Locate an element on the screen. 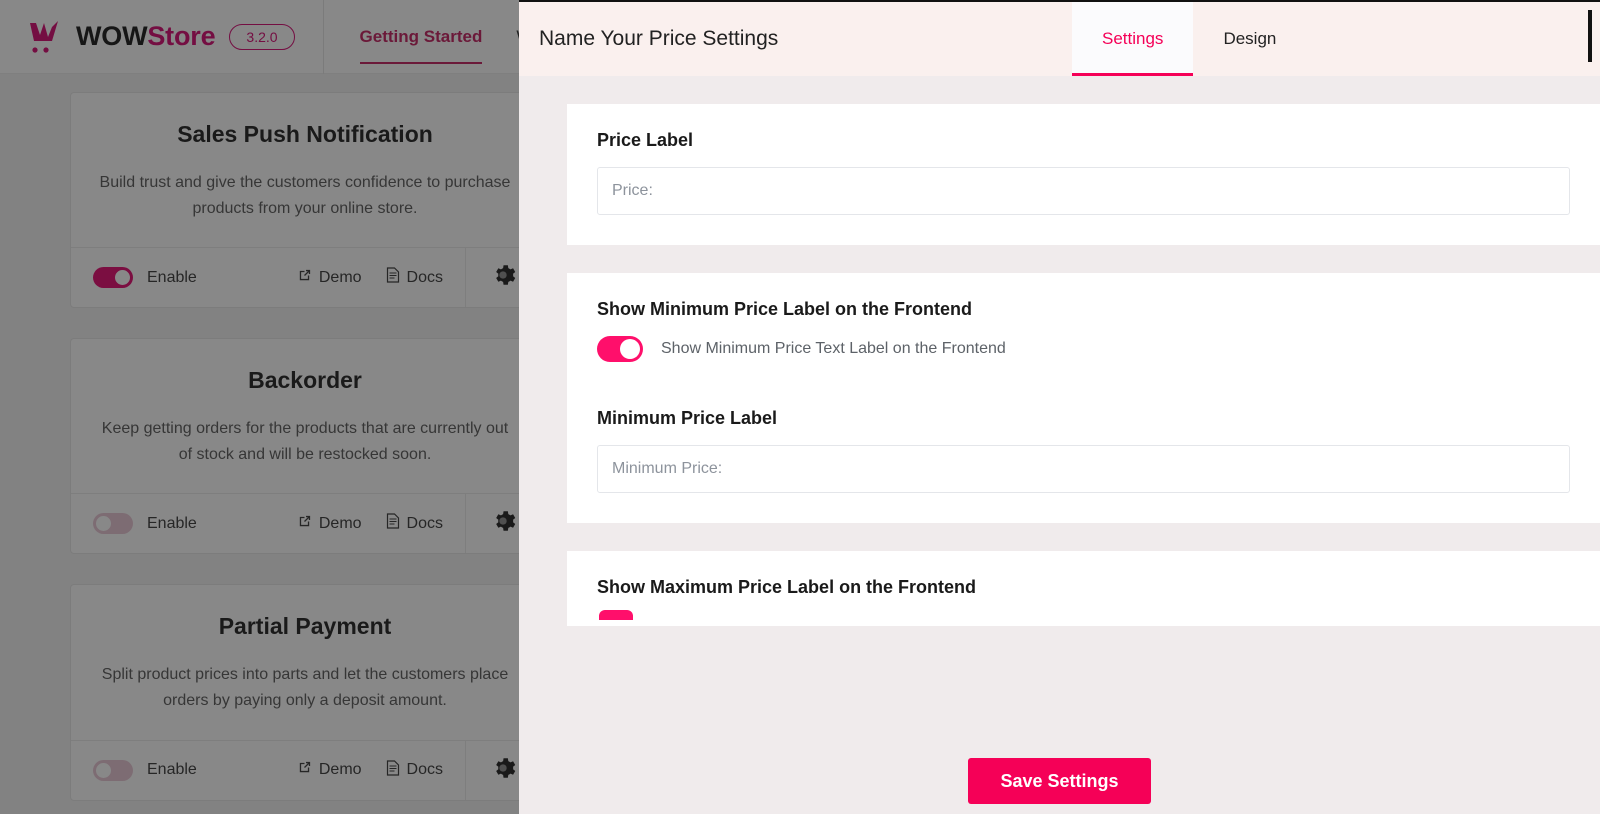 This screenshot has width=1600, height=814. modal-title: Name Your Price Settings is located at coordinates (659, 38).